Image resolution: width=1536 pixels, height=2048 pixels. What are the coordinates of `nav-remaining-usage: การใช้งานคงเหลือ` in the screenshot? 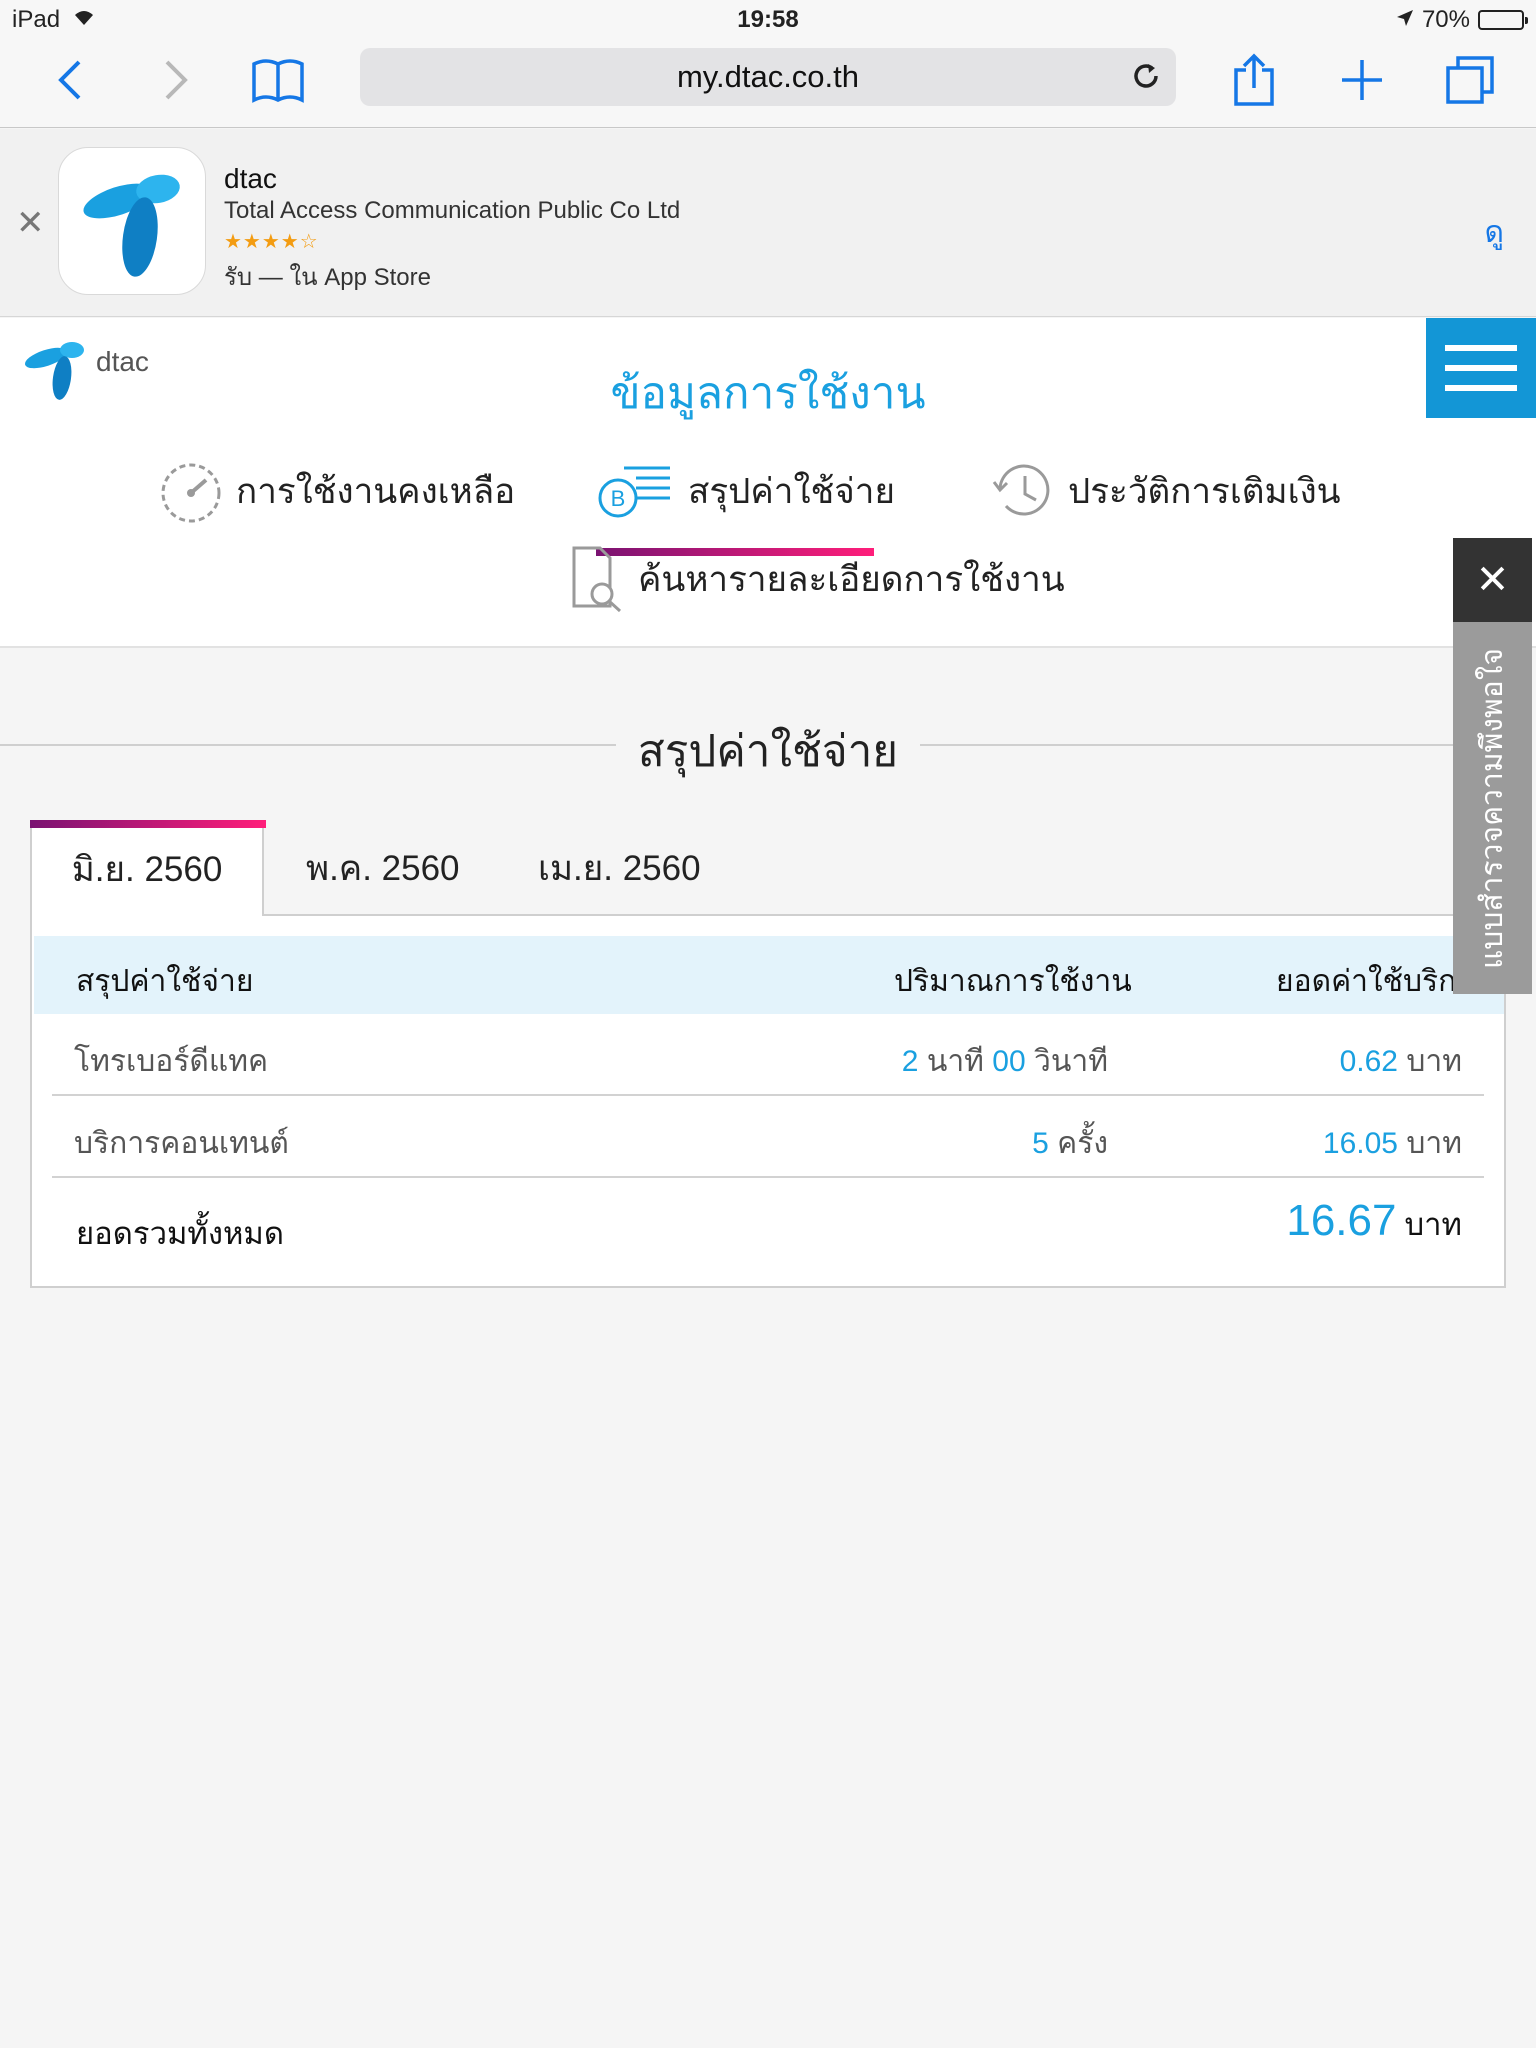 It's located at (336, 491).